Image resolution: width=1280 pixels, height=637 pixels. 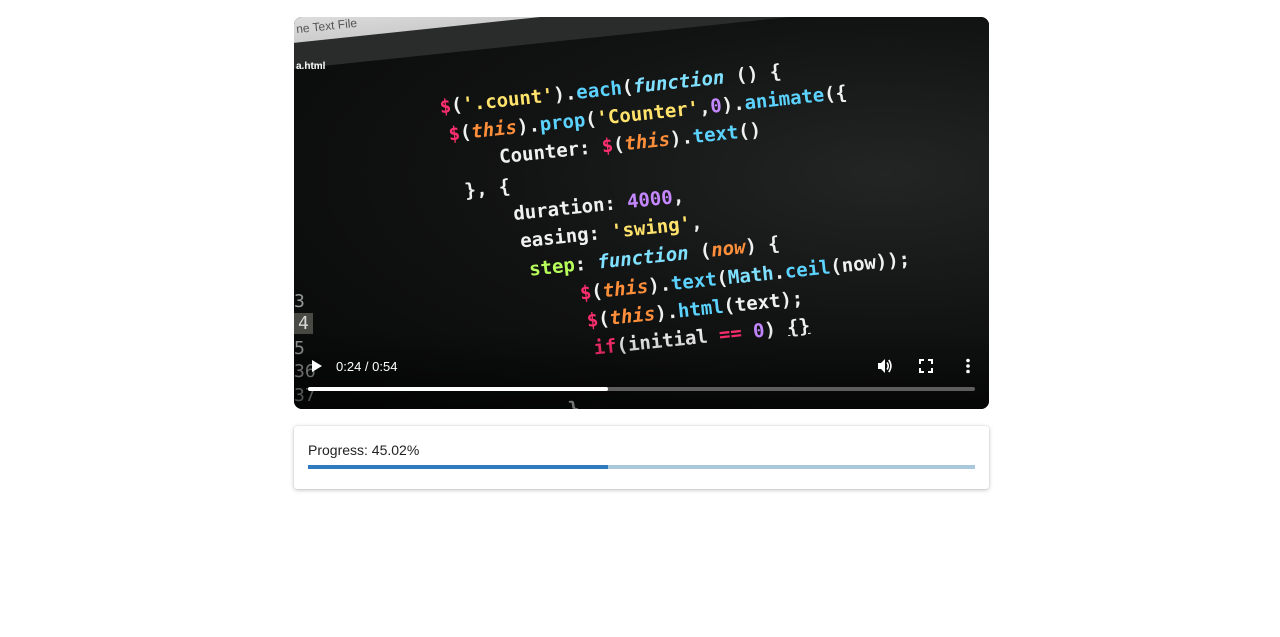 I want to click on play-button, so click(x=316, y=366).